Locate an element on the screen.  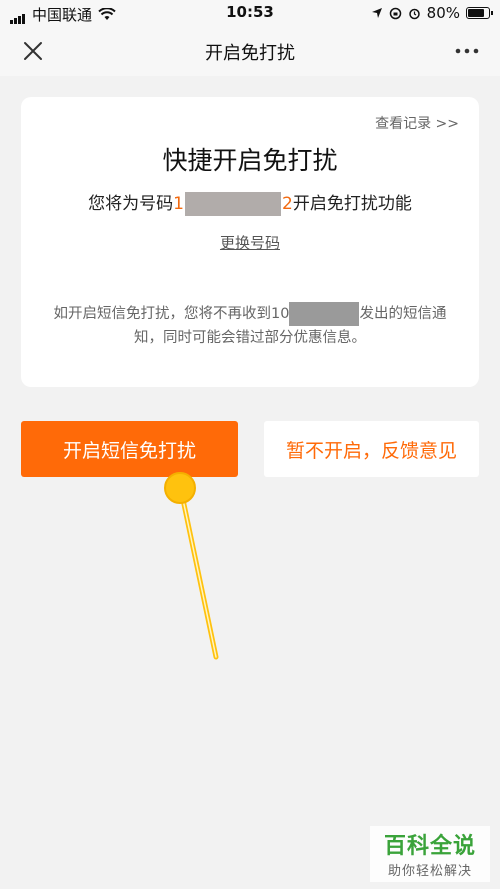
watermark-title: 百科全说 is located at coordinates (429, 846).